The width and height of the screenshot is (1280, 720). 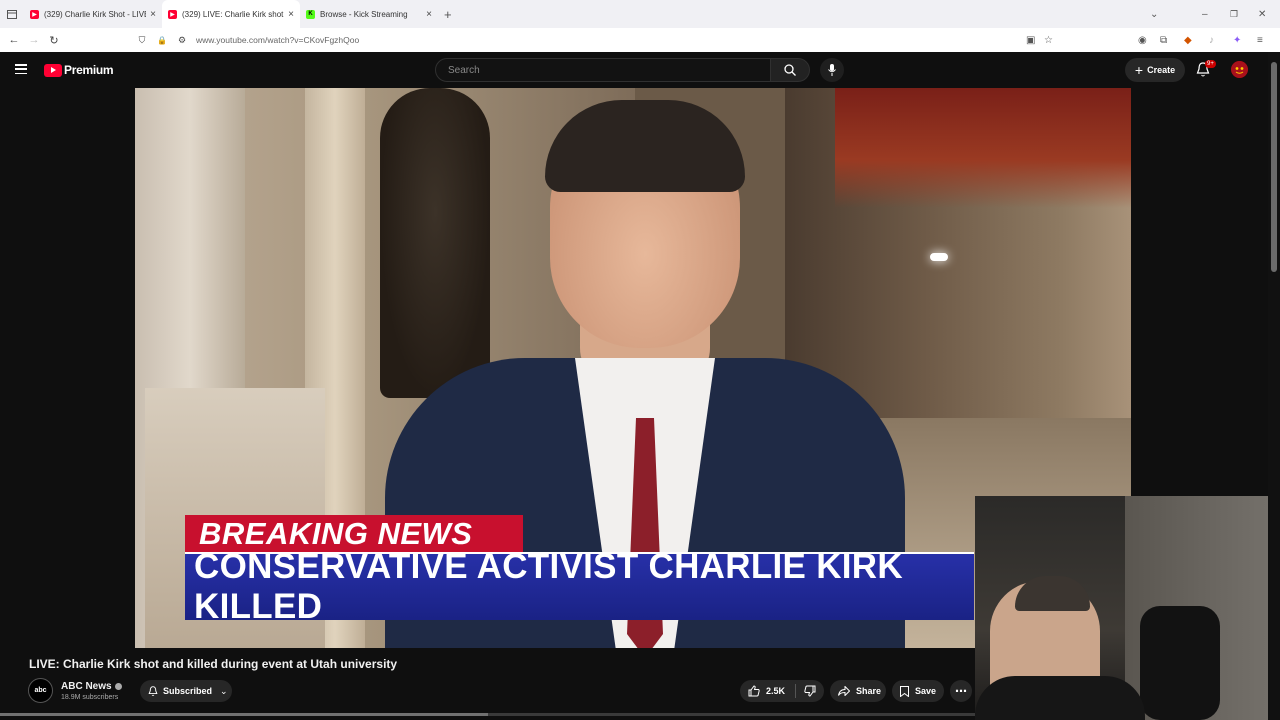 What do you see at coordinates (90, 697) in the screenshot?
I see `subscriber-count: 18.9M subscribers` at bounding box center [90, 697].